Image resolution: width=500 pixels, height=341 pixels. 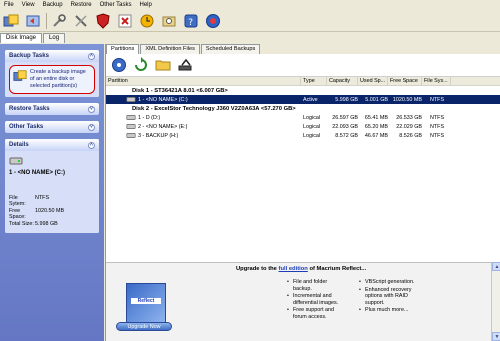 I want to click on tab-scheduled-backups: Scheduled Backups, so click(x=230, y=49).